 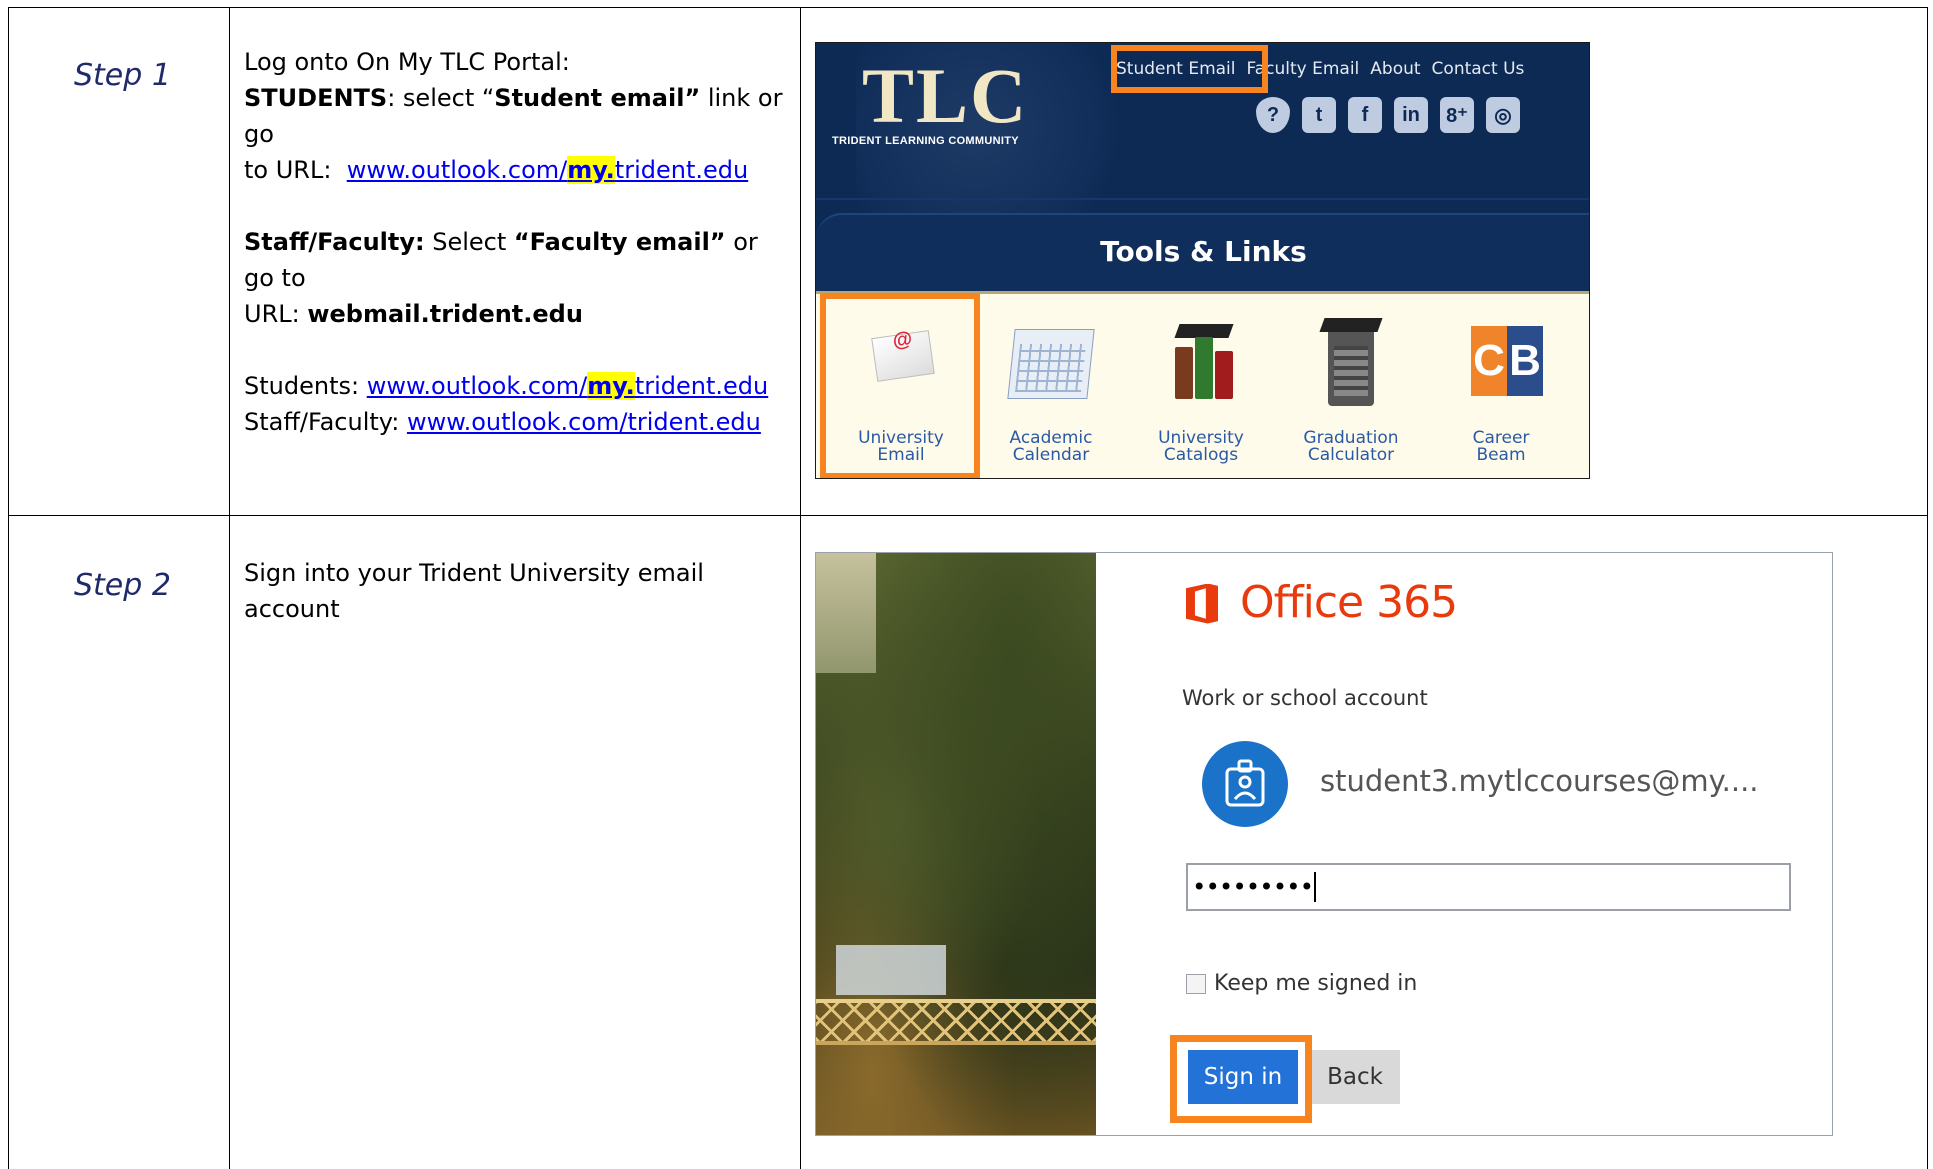 I want to click on office-logo-icon, so click(x=1206, y=603).